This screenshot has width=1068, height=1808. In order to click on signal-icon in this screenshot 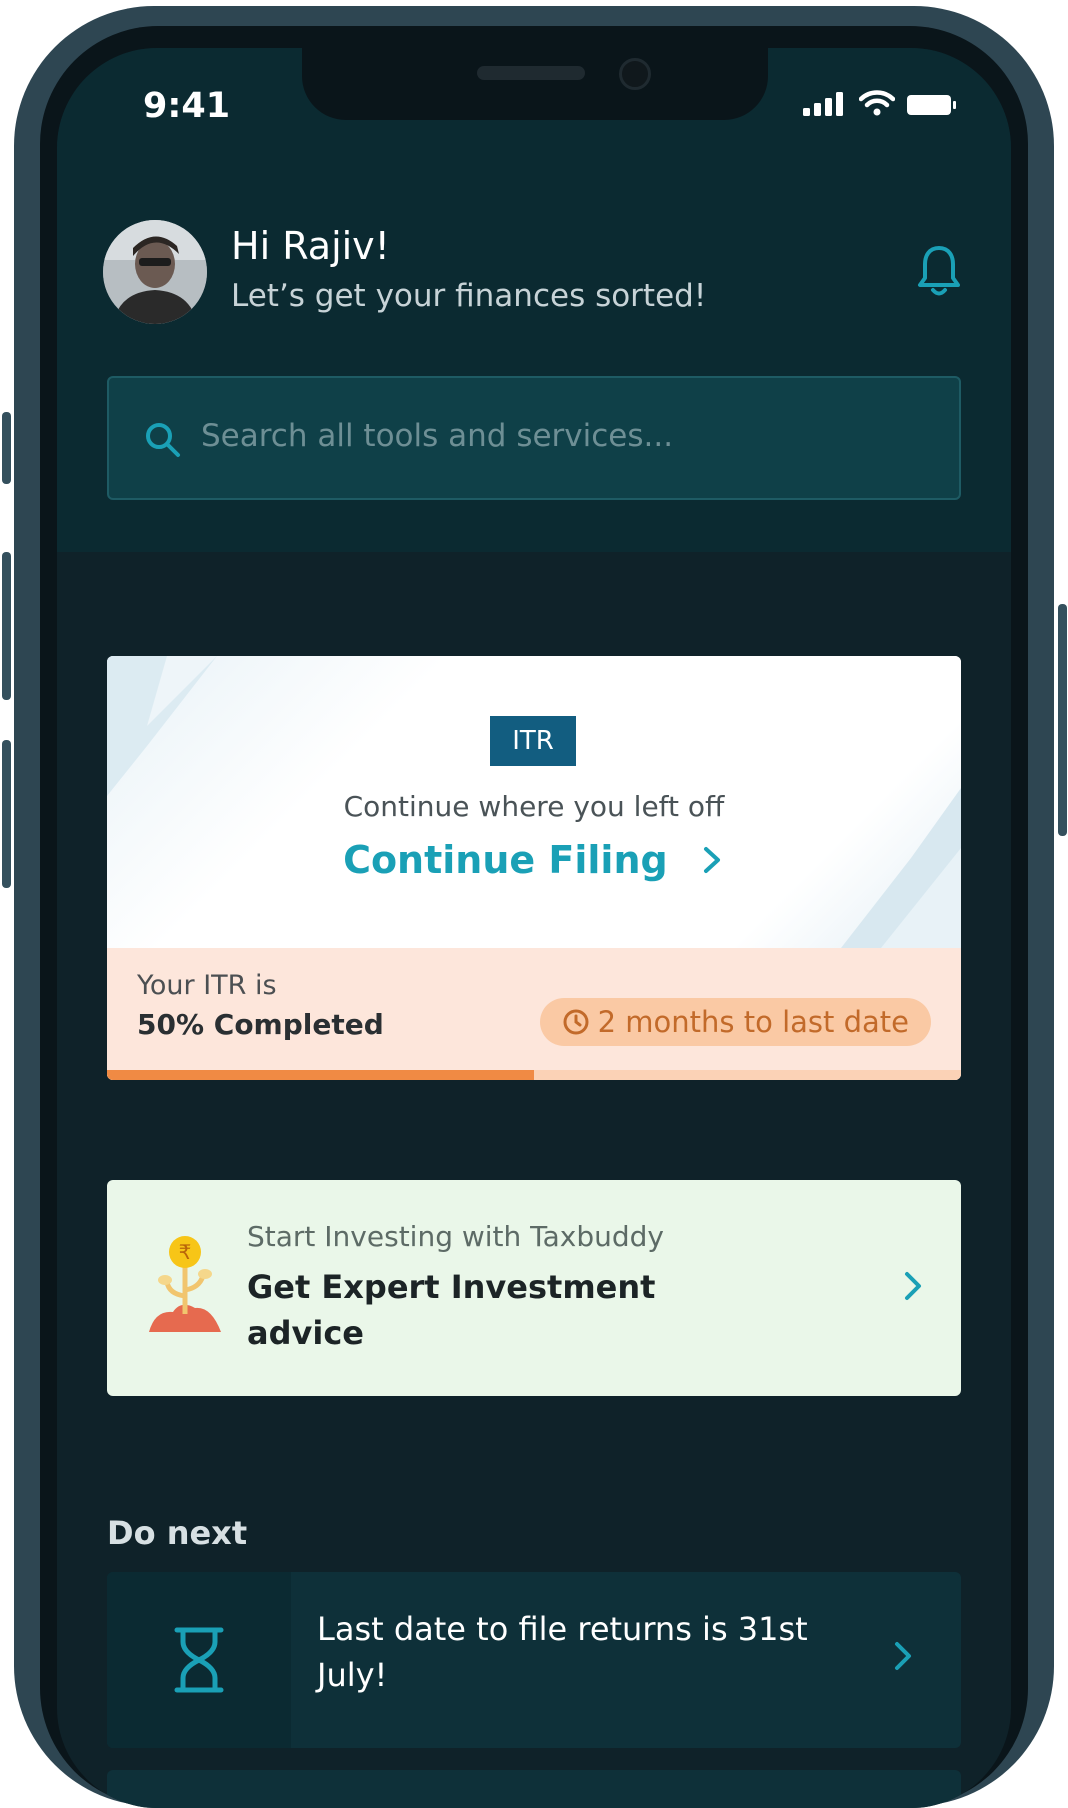, I will do `click(823, 104)`.